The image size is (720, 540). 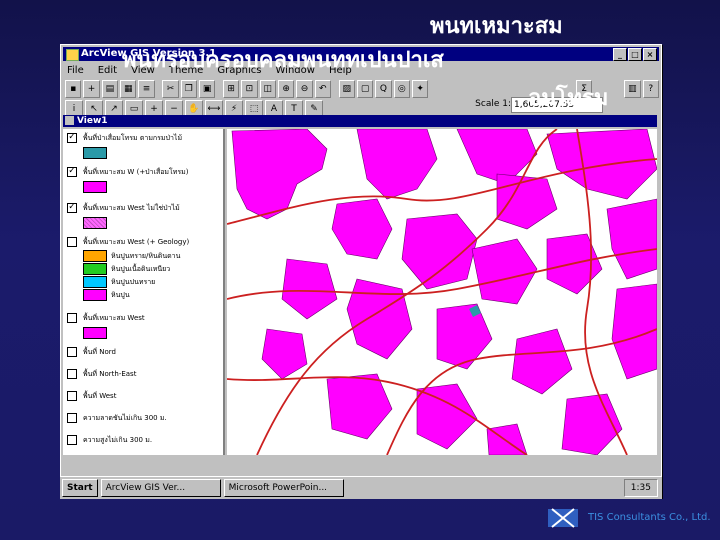 I want to click on system-tray: 1:35, so click(x=640, y=488).